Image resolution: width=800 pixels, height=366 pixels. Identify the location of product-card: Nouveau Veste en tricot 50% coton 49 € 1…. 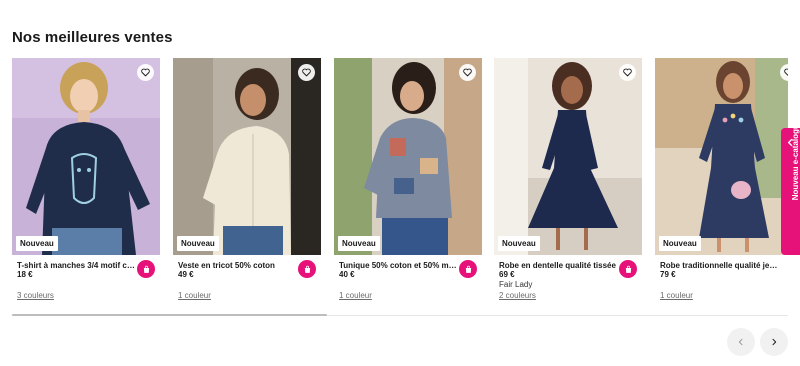
(247, 183).